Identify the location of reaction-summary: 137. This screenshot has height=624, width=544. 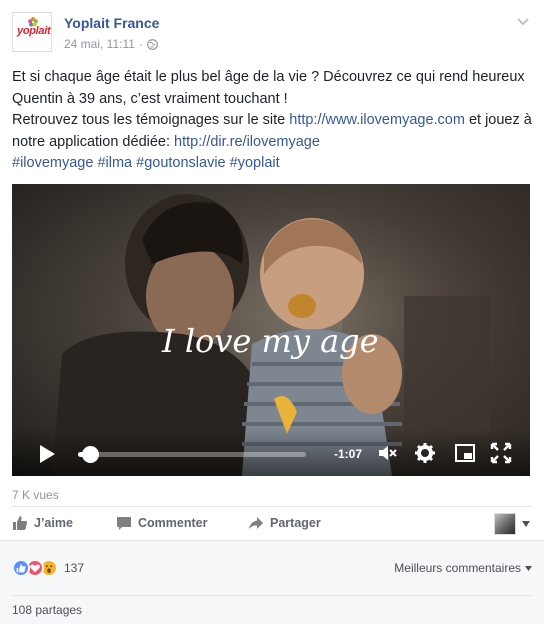
(48, 568).